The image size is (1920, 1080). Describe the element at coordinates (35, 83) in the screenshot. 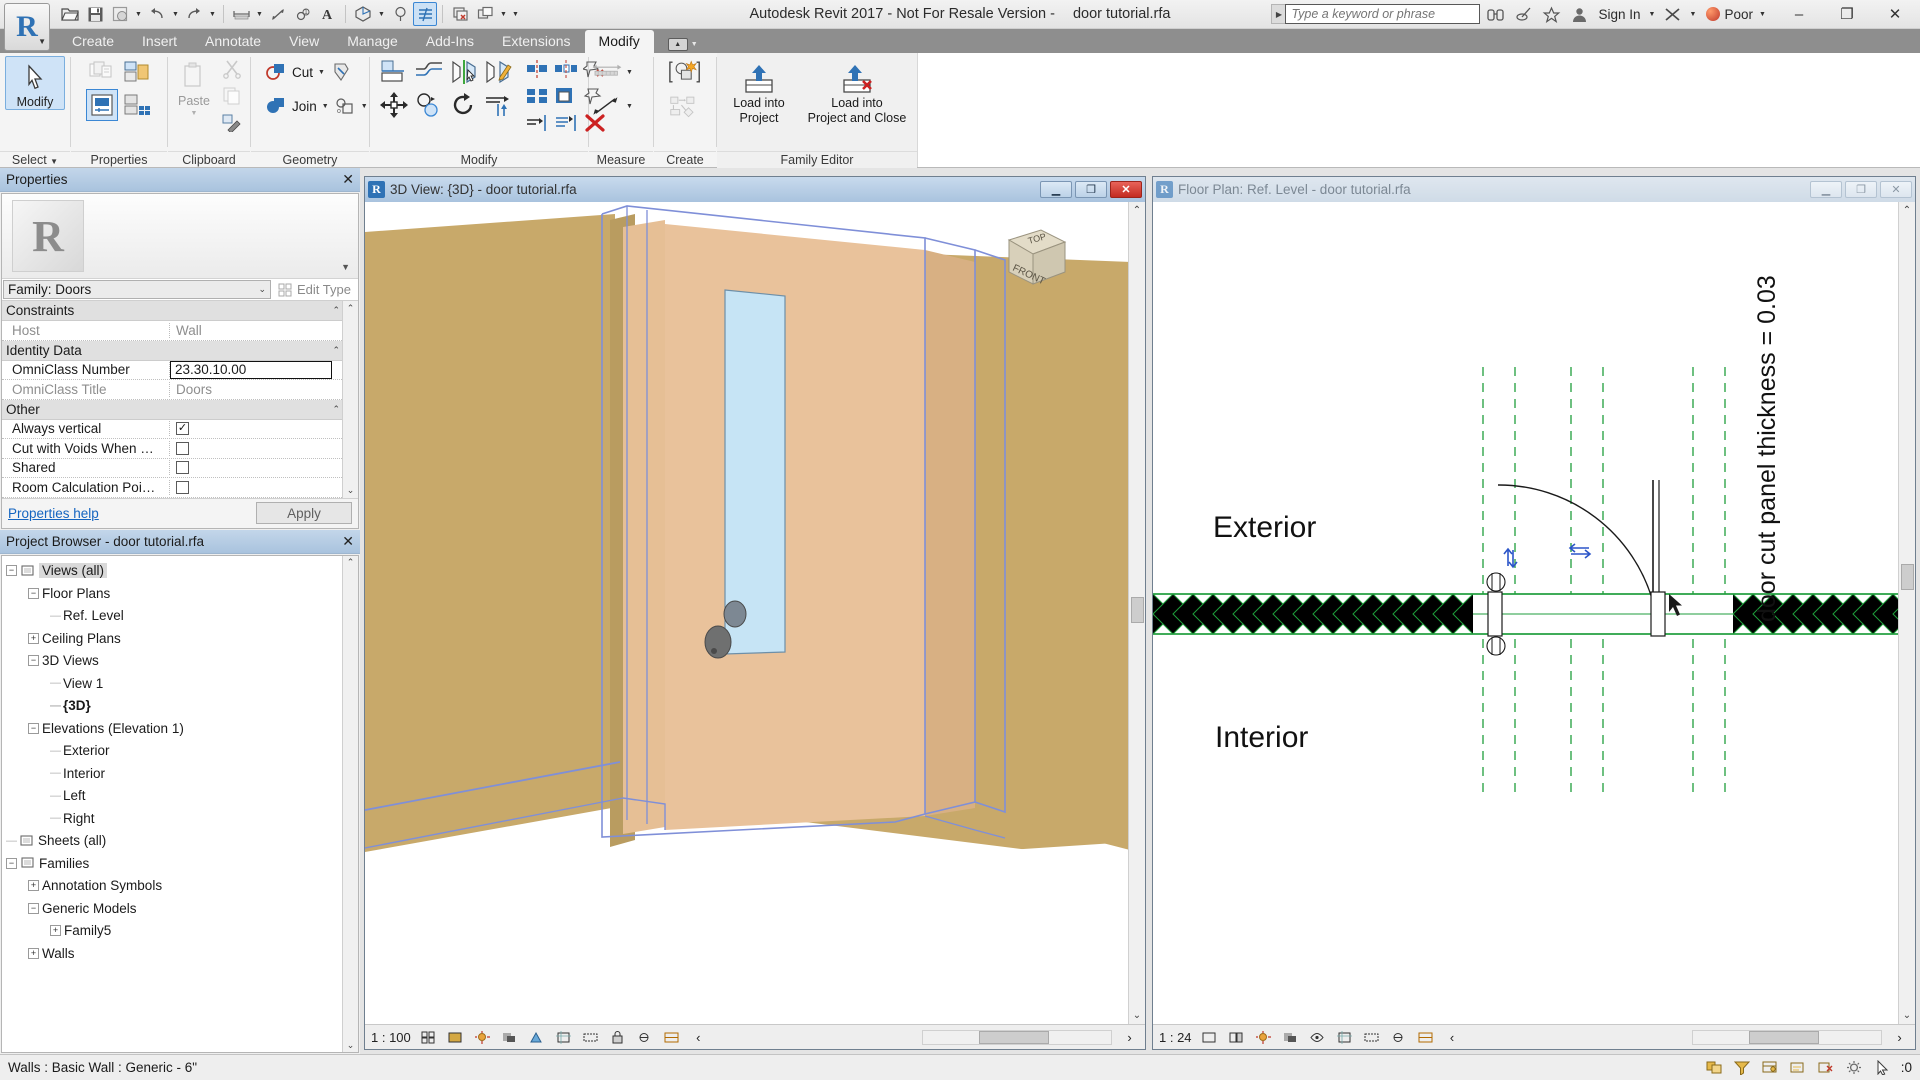

I see `modify-tool-button: Modify` at that location.